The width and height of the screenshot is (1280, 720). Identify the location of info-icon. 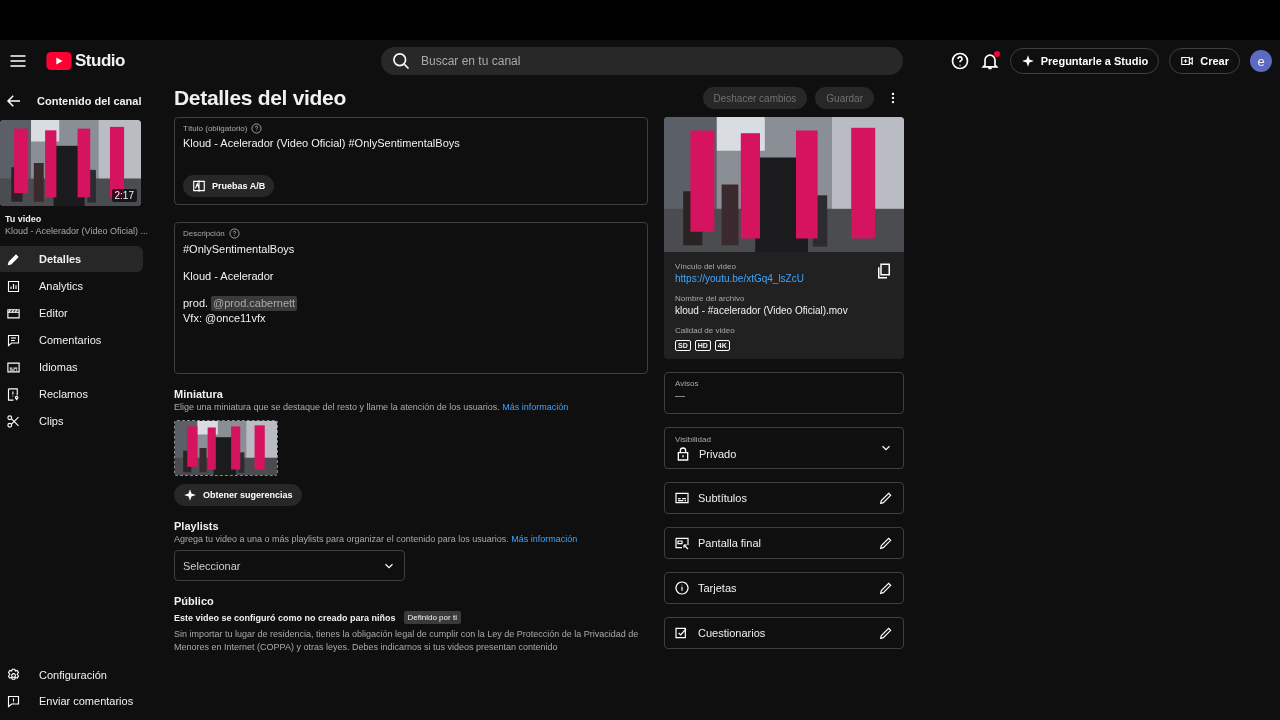
(682, 588).